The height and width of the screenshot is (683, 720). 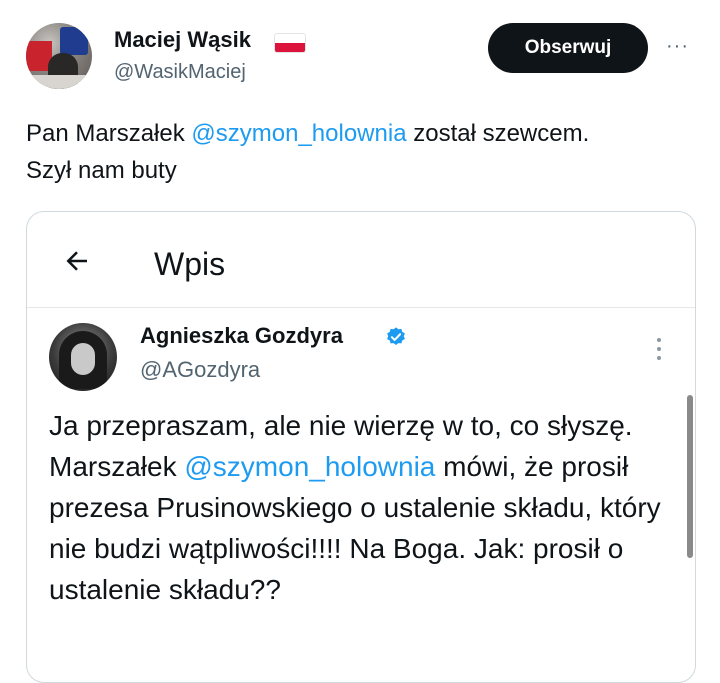 I want to click on author-avatar, so click(x=59, y=56).